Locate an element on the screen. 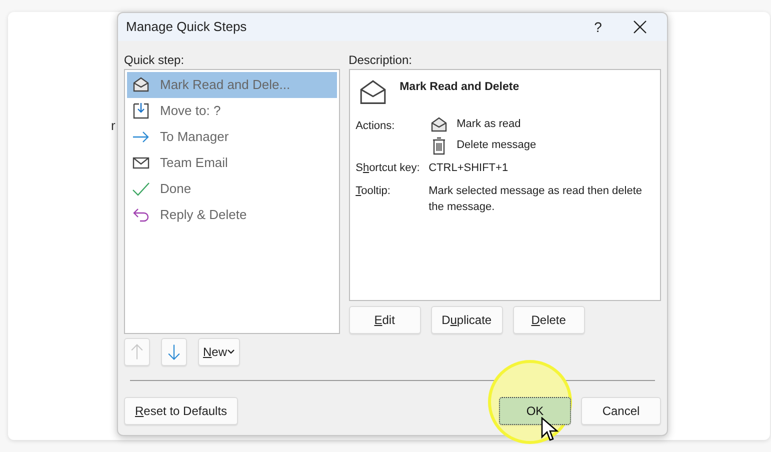  quick-step-item: Reply & Delete is located at coordinates (232, 215).